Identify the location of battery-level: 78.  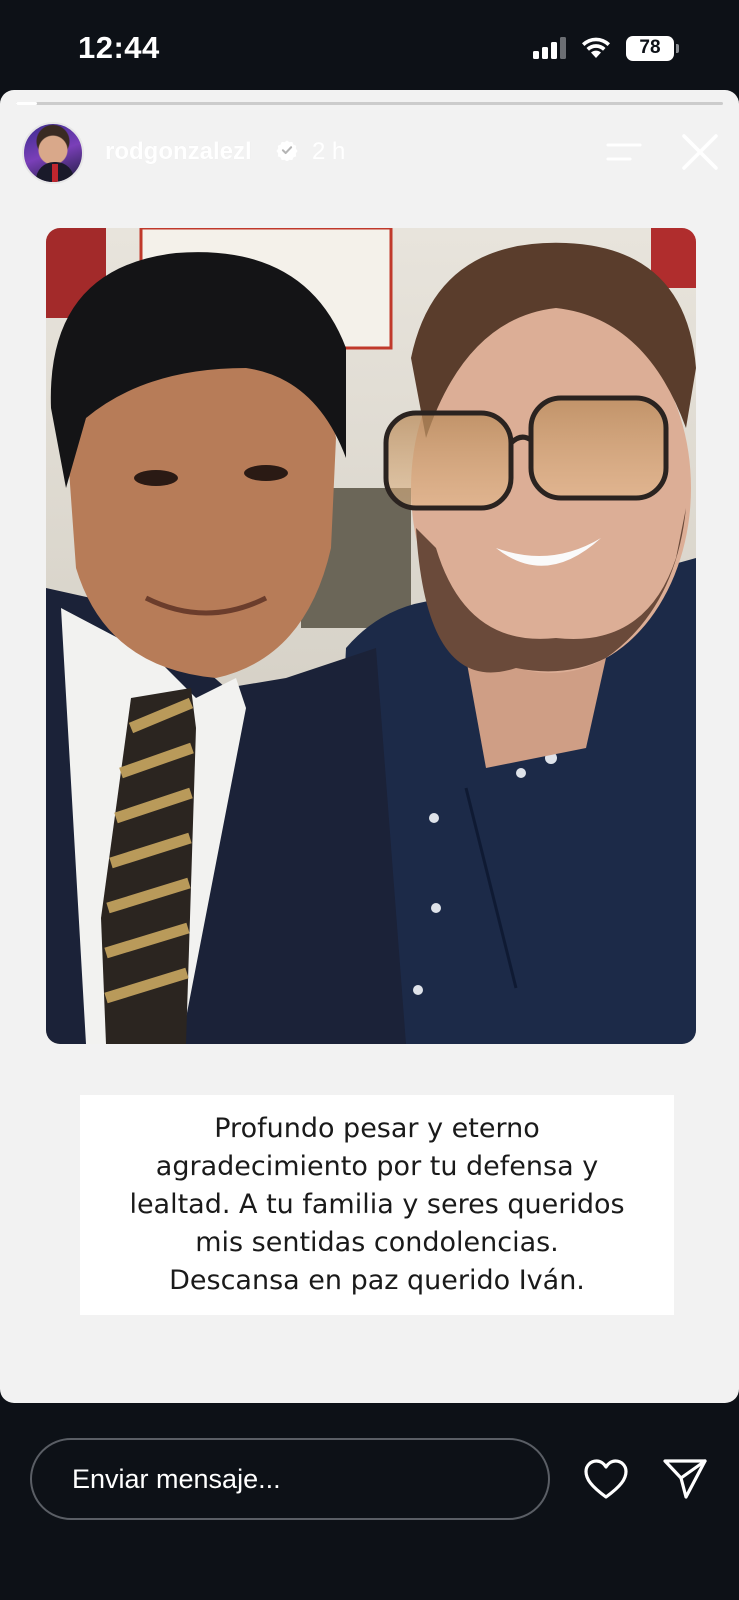
(650, 48).